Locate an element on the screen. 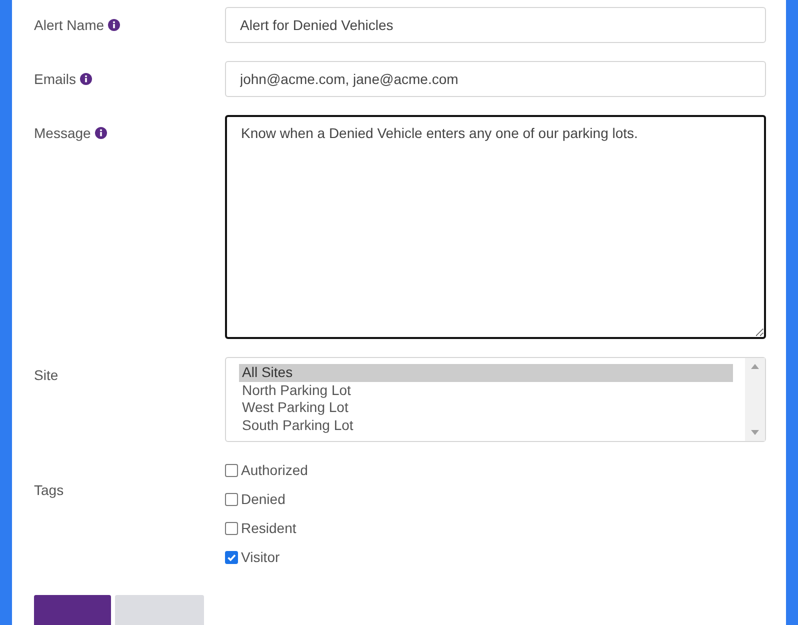 The image size is (798, 625). site-option: North Parking Lot is located at coordinates (486, 390).